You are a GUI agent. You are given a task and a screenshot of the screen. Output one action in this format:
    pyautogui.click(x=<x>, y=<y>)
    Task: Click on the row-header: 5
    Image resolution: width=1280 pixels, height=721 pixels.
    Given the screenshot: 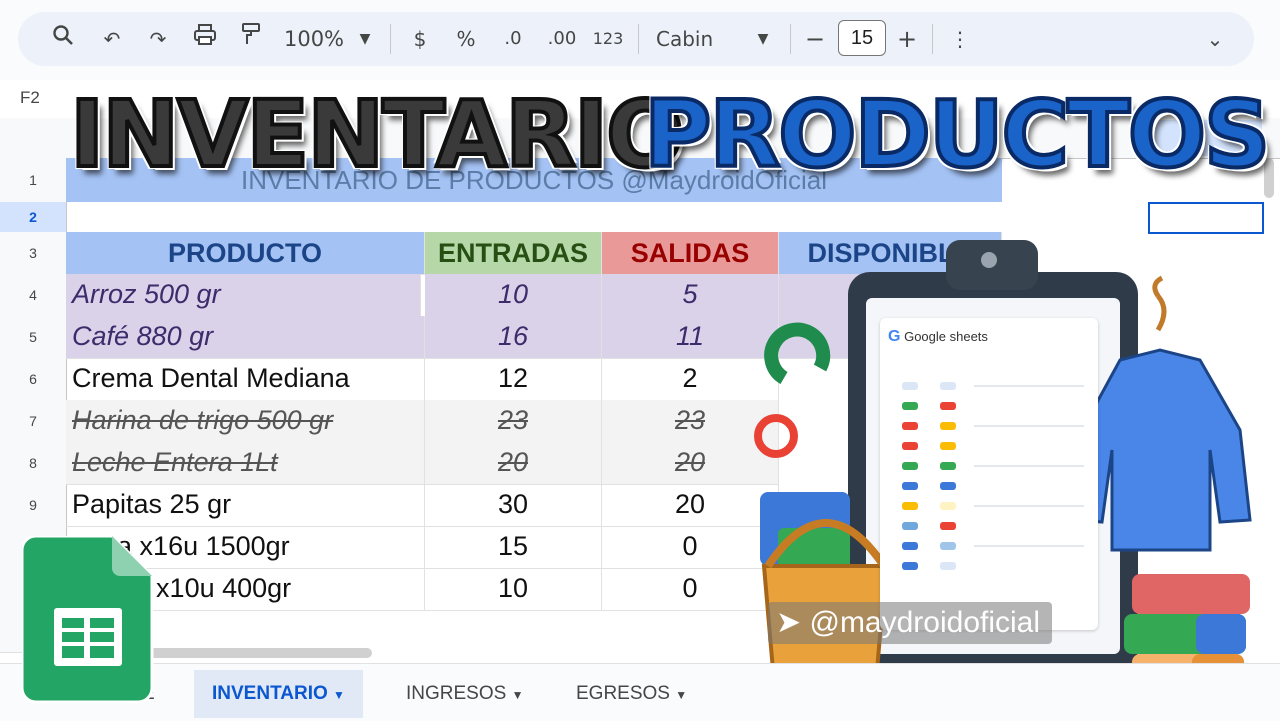 What is the action you would take?
    pyautogui.click(x=33, y=337)
    